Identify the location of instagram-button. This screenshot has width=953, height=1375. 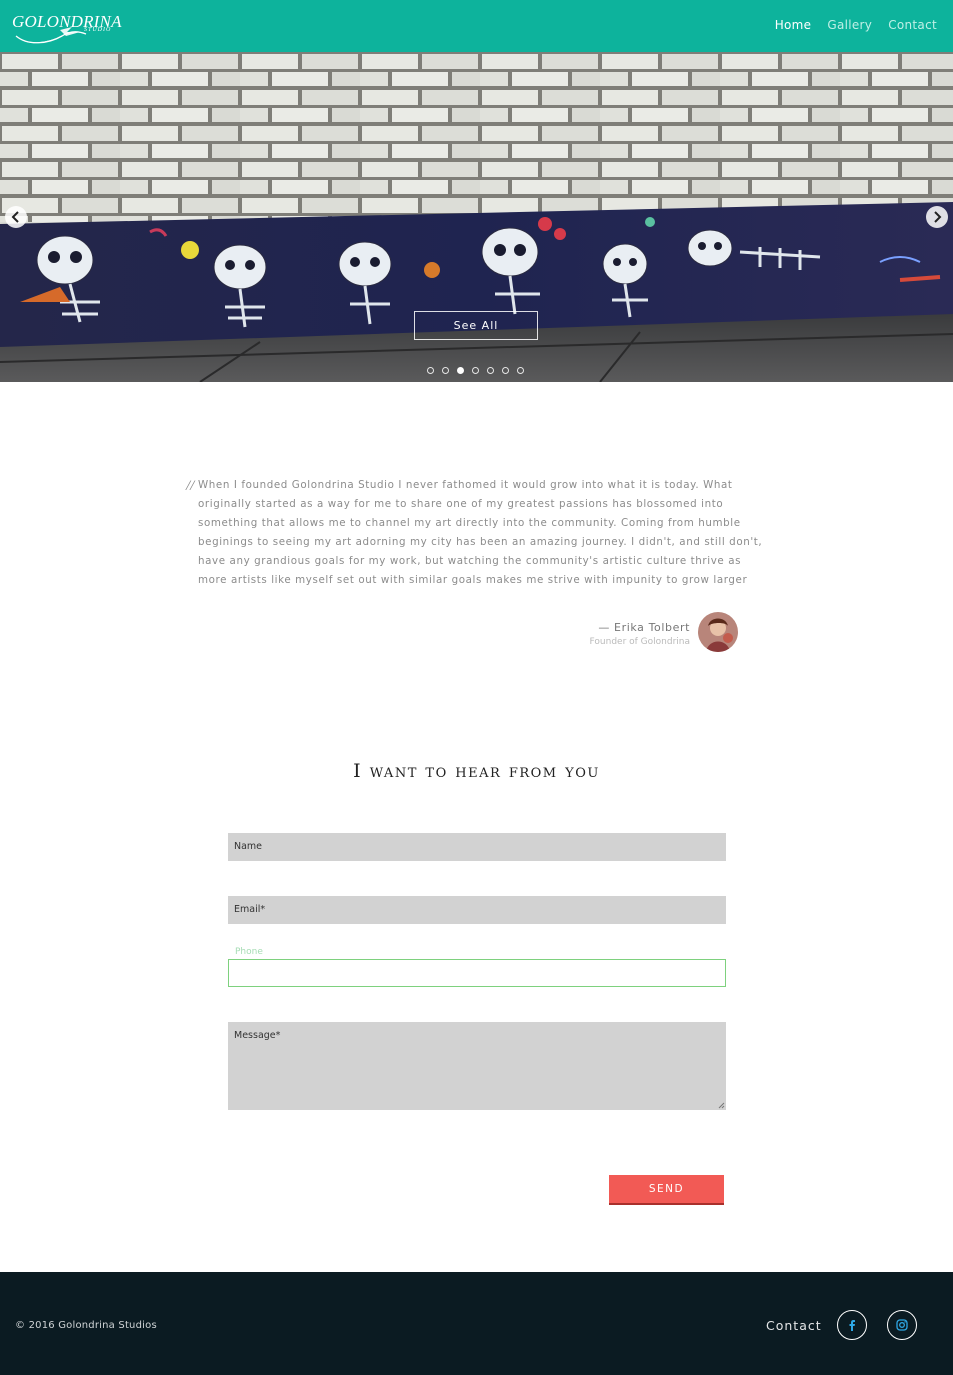
(902, 1325).